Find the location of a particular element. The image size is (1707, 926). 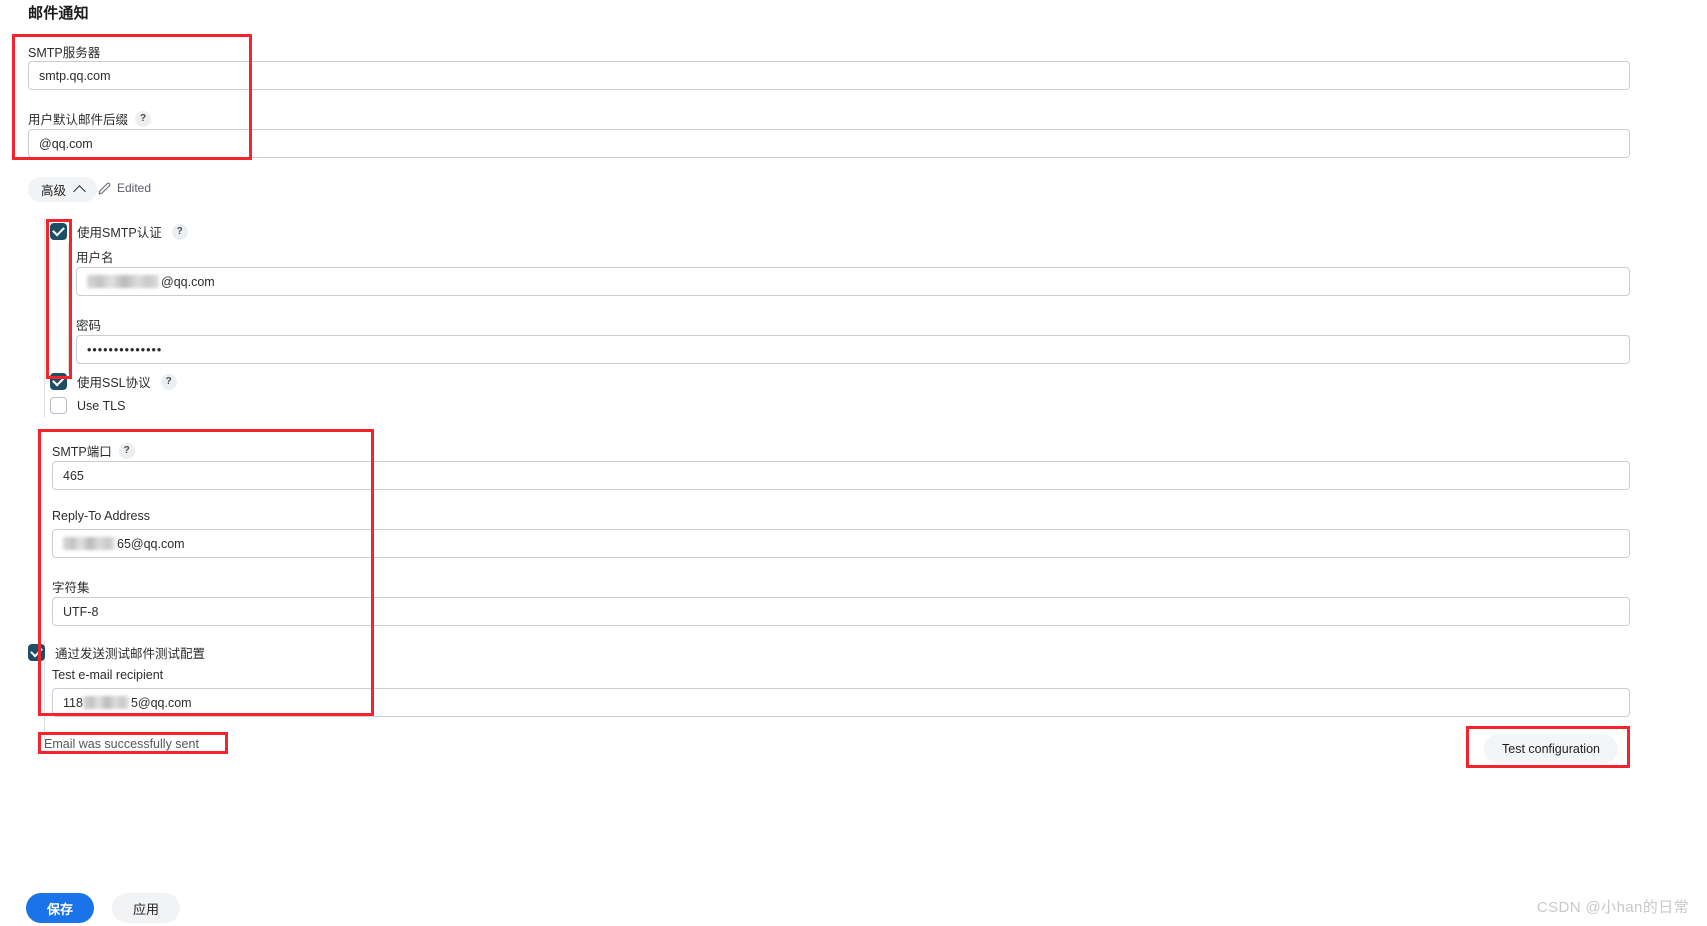

test-recipient-suffix: 5@qq.com is located at coordinates (161, 702).